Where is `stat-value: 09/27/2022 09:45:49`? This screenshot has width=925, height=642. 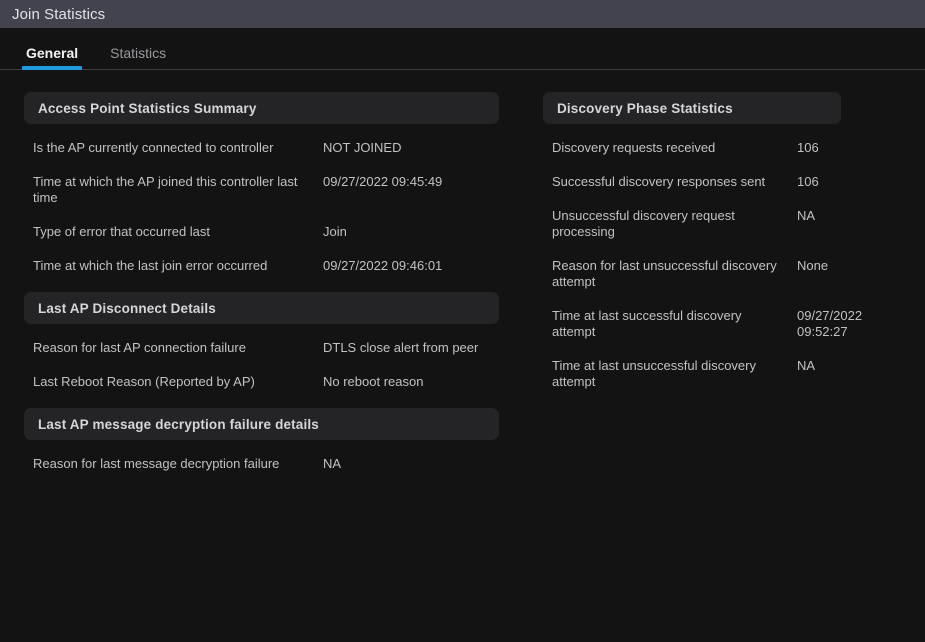 stat-value: 09/27/2022 09:45:49 is located at coordinates (383, 181).